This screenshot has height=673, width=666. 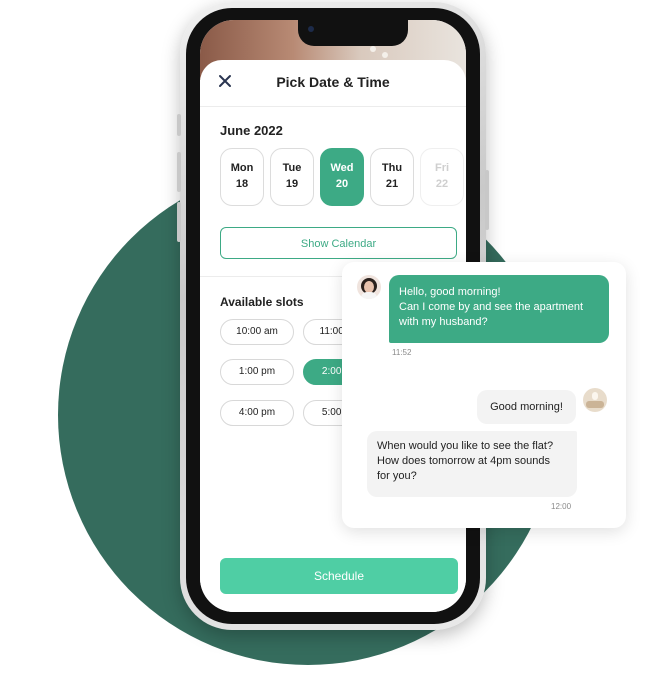 I want to click on slot-button: 4:00 pm, so click(x=257, y=413).